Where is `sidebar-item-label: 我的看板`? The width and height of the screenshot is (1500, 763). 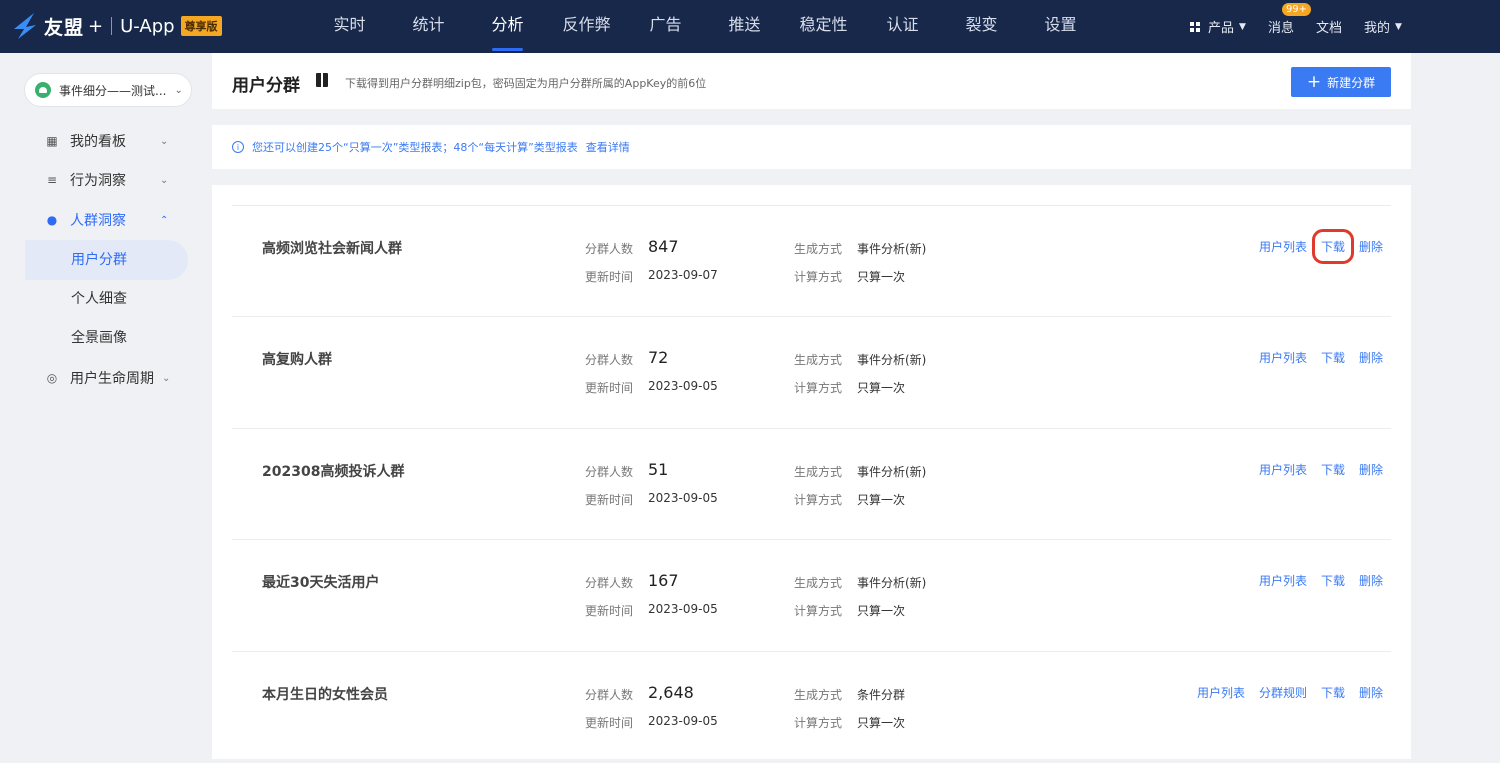 sidebar-item-label: 我的看板 is located at coordinates (98, 142).